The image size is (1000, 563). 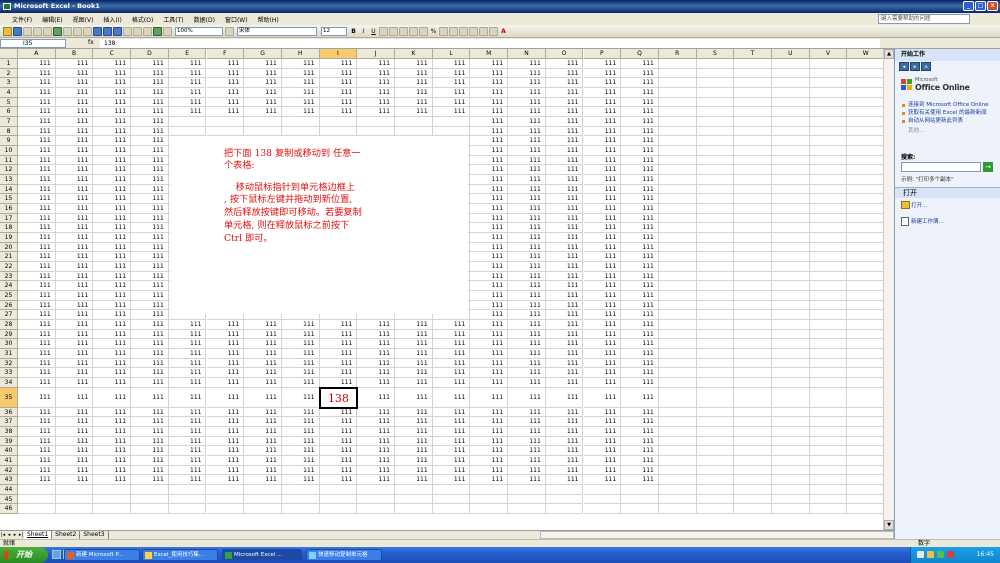 I want to click on sort-descending-icon, so click(x=147, y=31).